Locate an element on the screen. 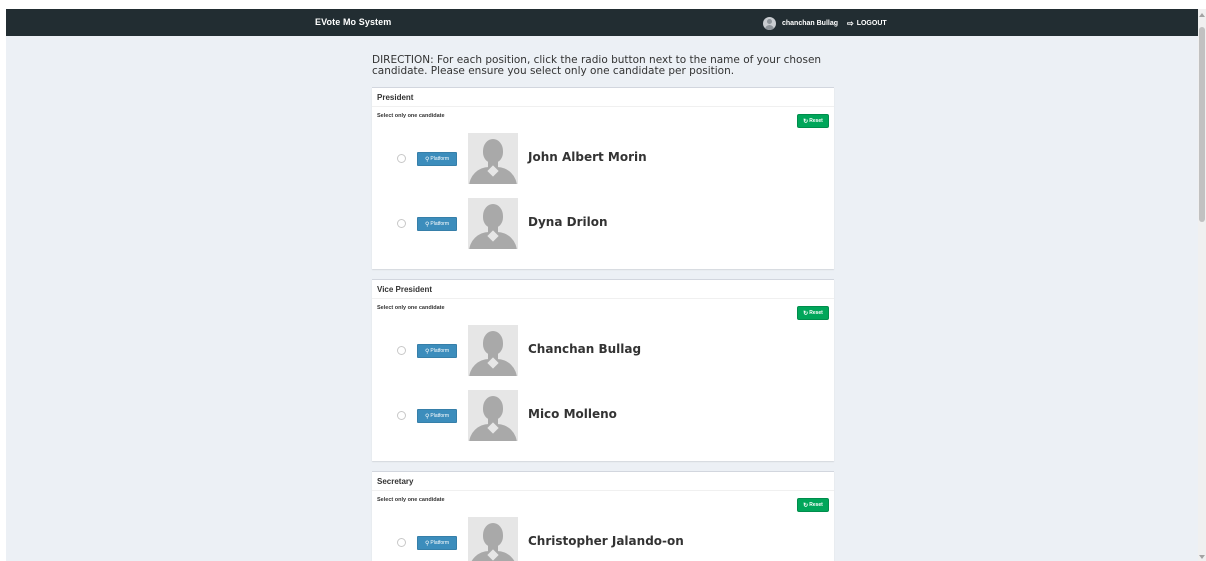 The width and height of the screenshot is (1206, 561). candidate-name: Christopher Jalando-on is located at coordinates (606, 541).